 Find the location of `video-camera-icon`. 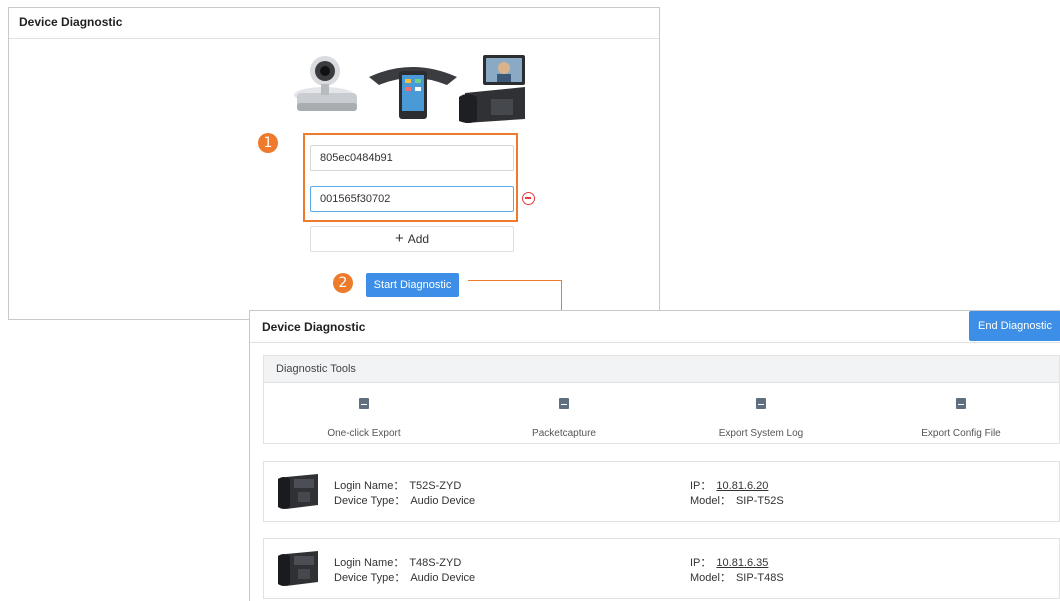

video-camera-icon is located at coordinates (325, 83).